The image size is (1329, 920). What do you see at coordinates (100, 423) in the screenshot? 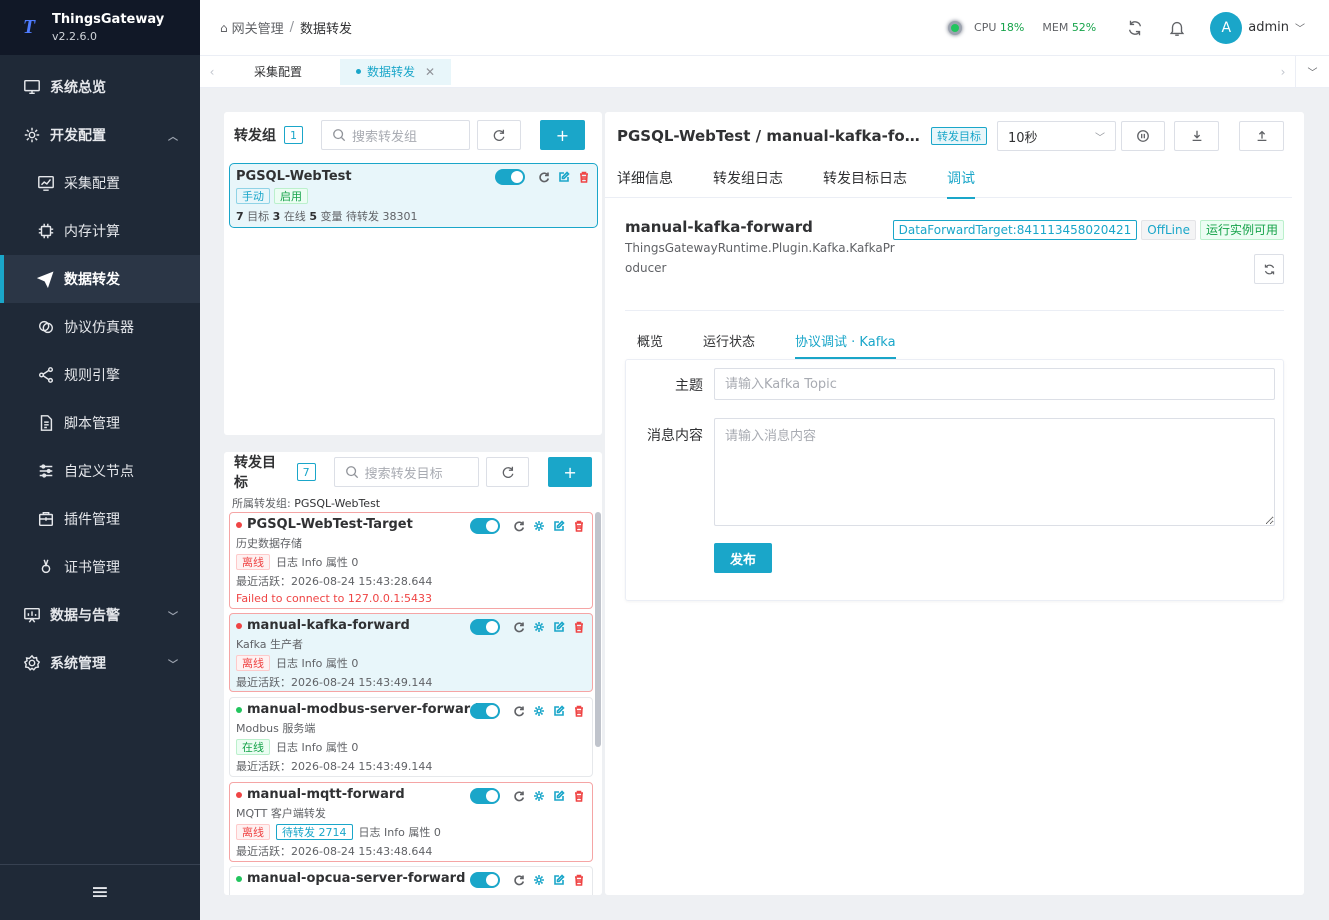
I see `sidebar-item-script-manage: 脚本管理` at bounding box center [100, 423].